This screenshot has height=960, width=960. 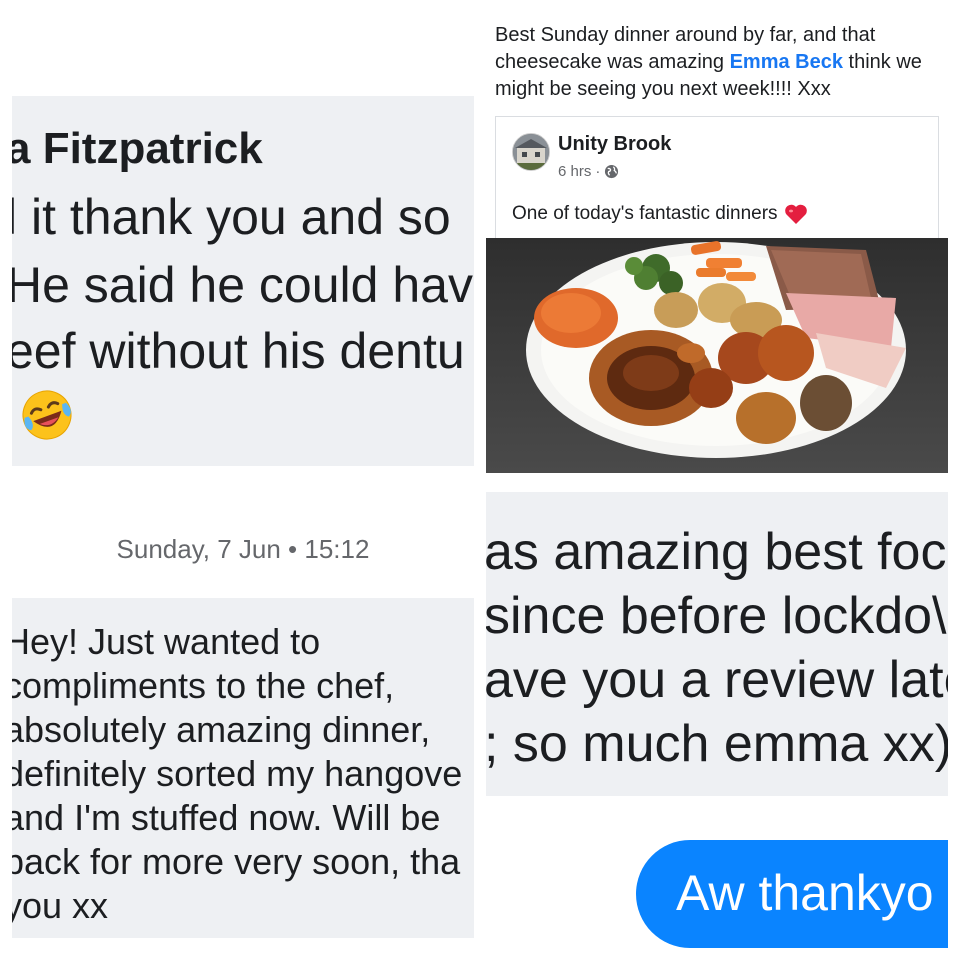 I want to click on building-photo-icon, so click(x=531, y=152).